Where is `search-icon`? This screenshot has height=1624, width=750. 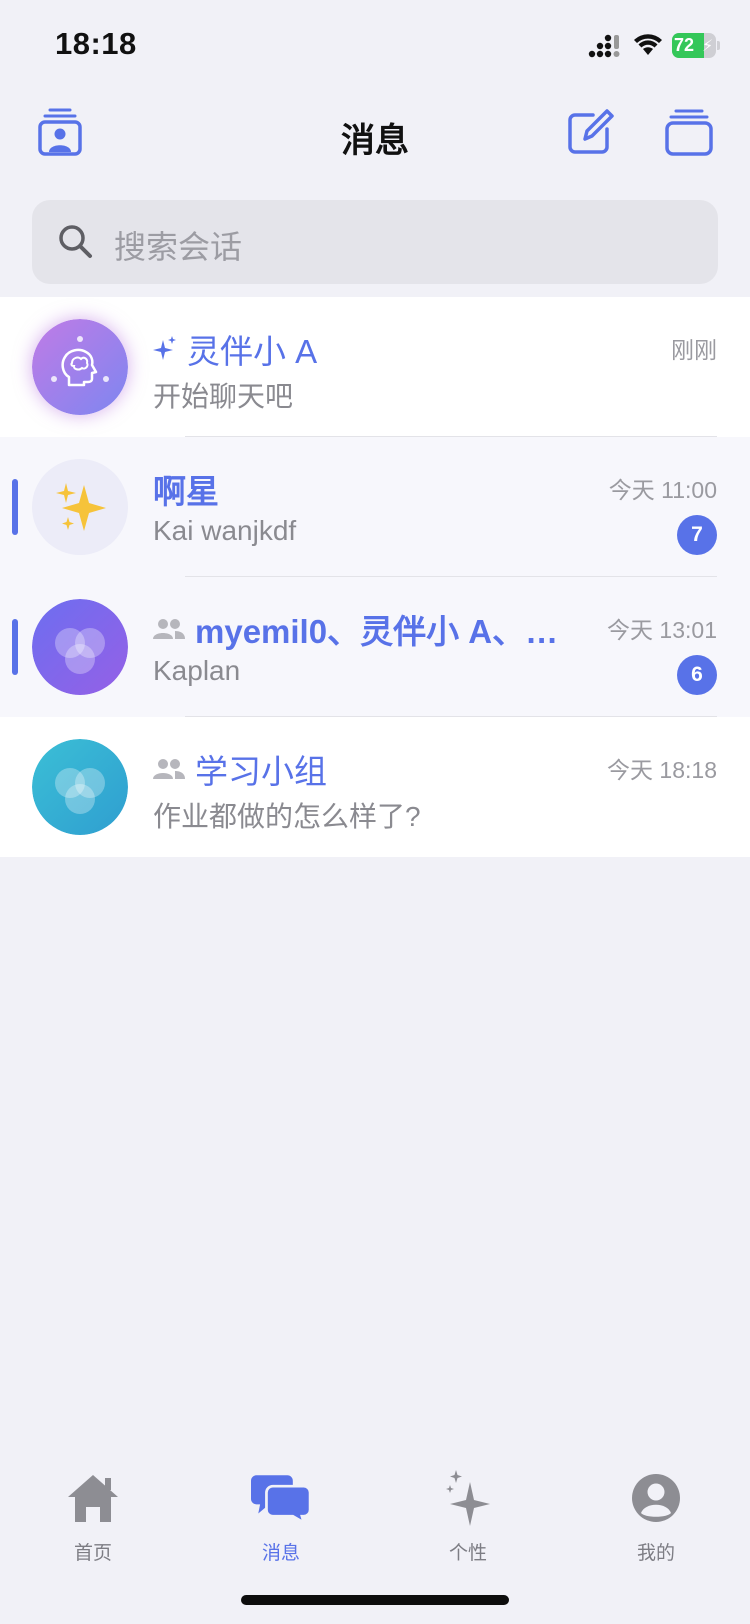 search-icon is located at coordinates (75, 241).